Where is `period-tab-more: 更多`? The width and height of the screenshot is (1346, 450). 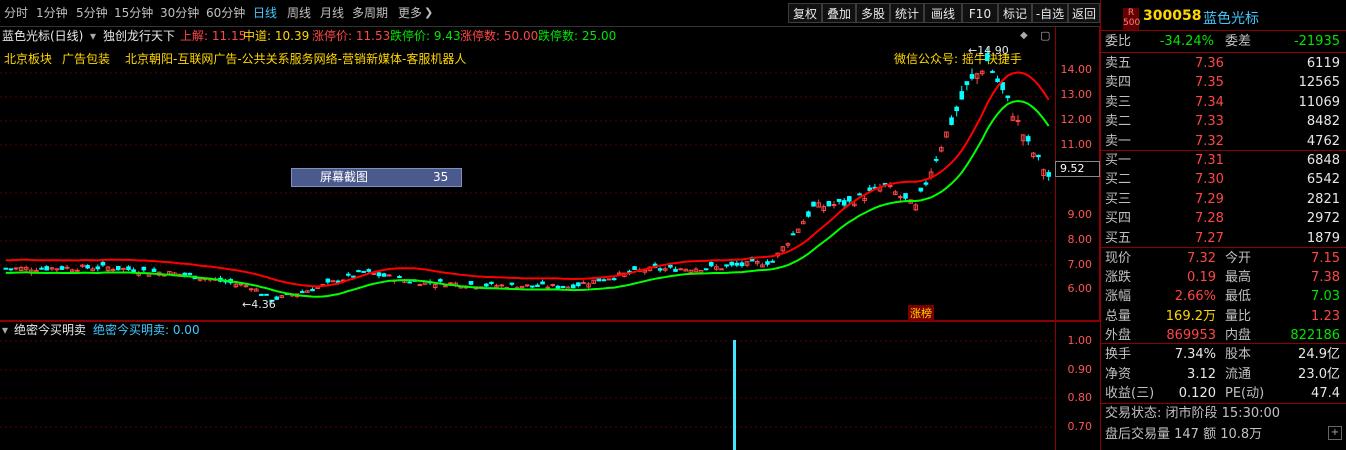
period-tab-more: 更多 is located at coordinates (410, 13).